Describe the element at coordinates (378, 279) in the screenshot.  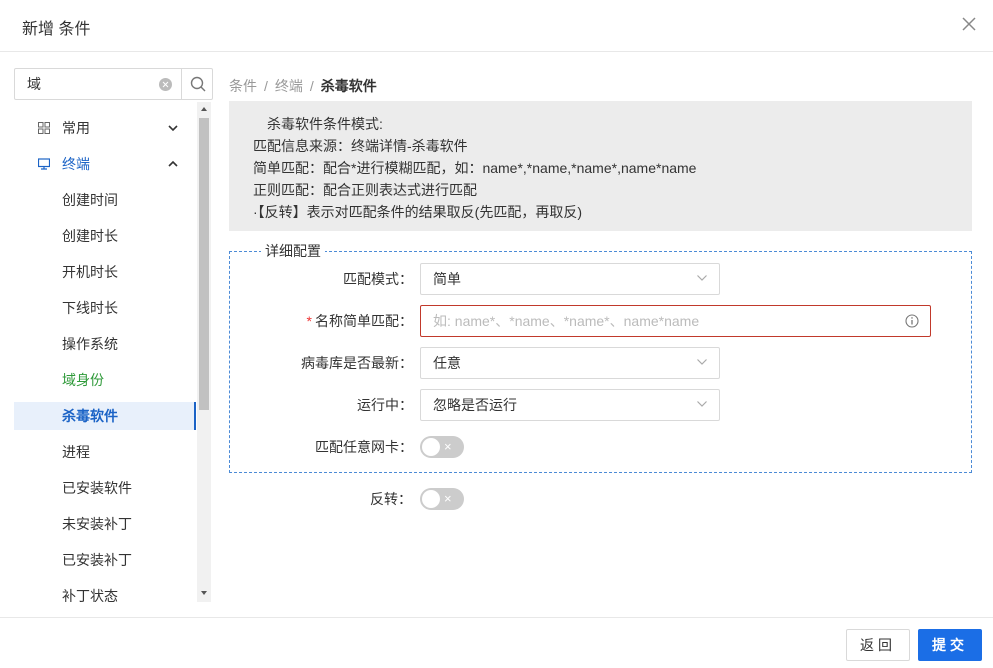
I see `match-mode-label: 匹配模式：` at that location.